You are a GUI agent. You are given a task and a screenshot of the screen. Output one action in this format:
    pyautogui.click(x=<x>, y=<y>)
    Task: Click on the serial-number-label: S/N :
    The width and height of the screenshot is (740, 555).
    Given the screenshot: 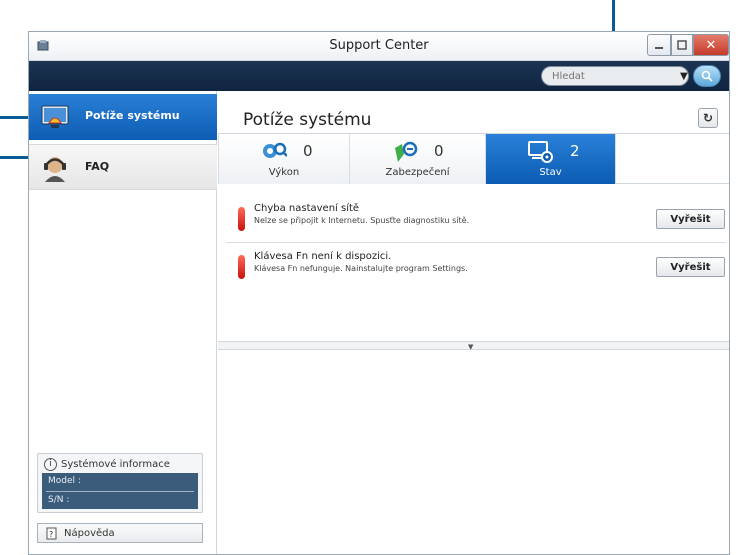 What is the action you would take?
    pyautogui.click(x=59, y=500)
    